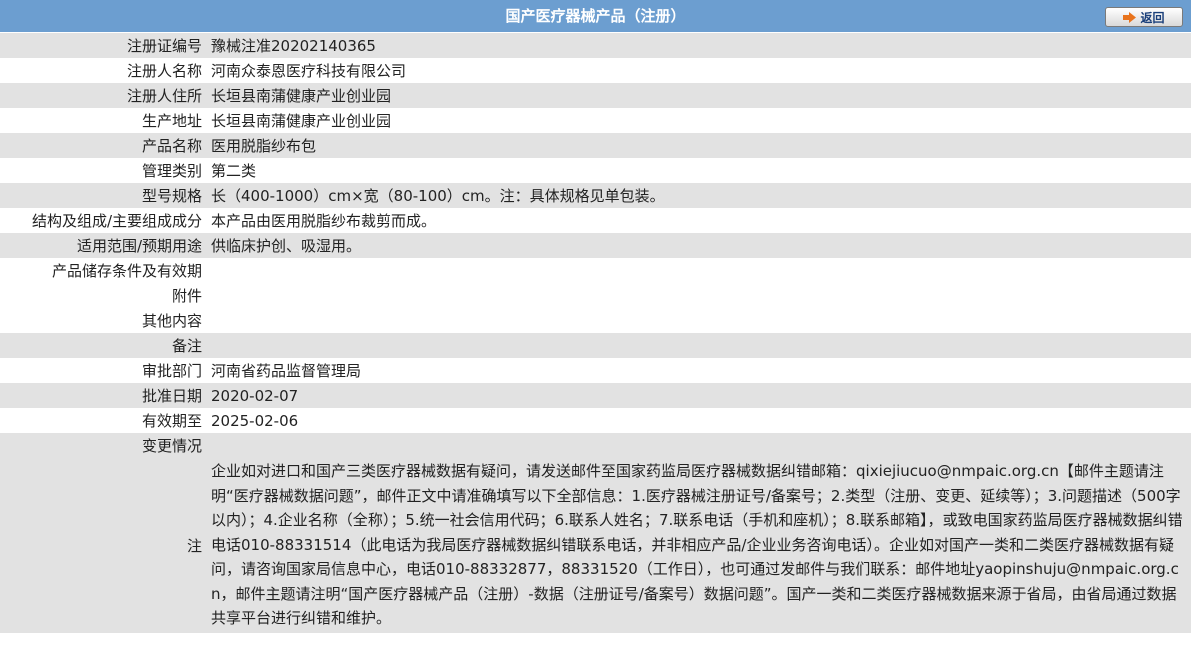 This screenshot has height=658, width=1191. Describe the element at coordinates (171, 146) in the screenshot. I see `row-label: 产品名称` at that location.